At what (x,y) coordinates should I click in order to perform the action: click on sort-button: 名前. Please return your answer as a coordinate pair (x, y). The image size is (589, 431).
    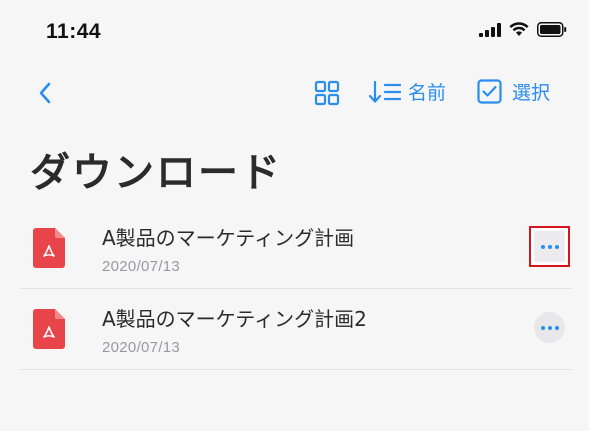
    Looking at the image, I should click on (407, 91).